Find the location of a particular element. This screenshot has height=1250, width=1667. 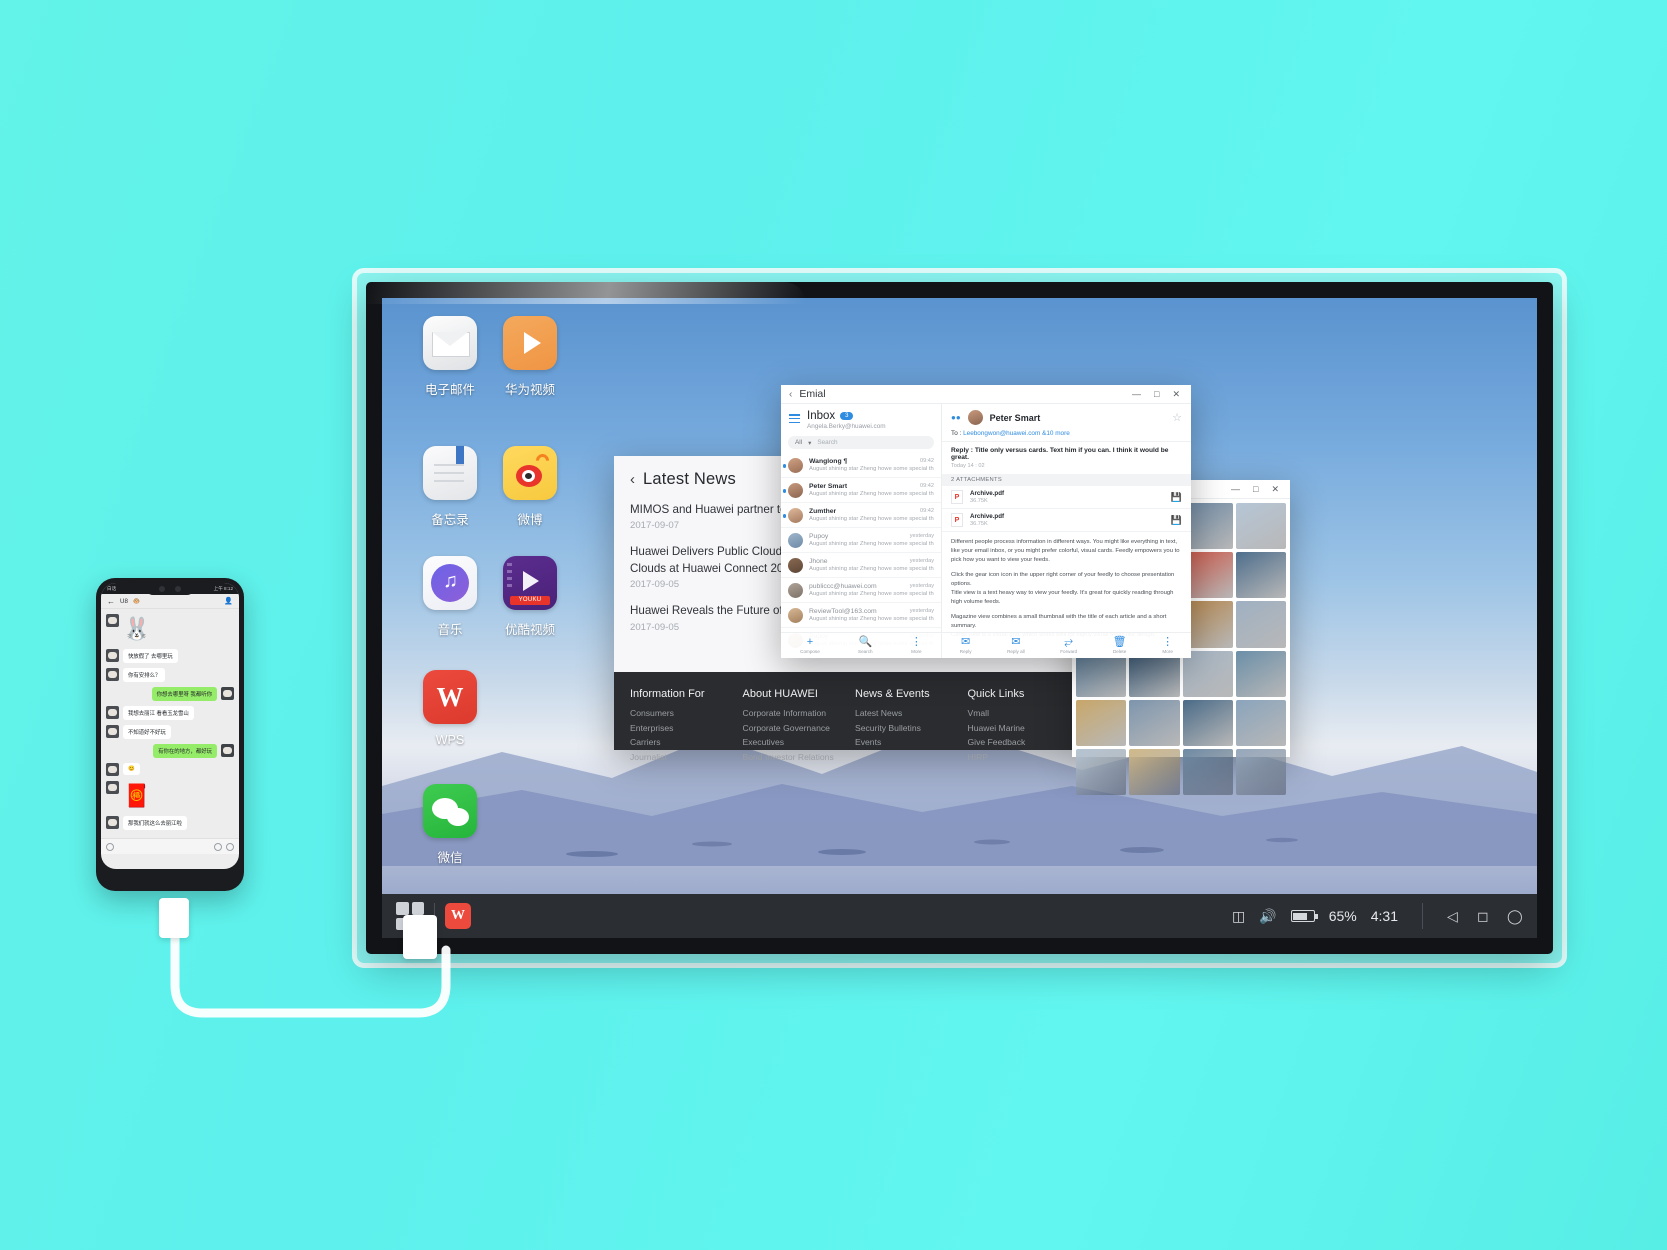

arrow-left-icon: ← is located at coordinates (111, 601).